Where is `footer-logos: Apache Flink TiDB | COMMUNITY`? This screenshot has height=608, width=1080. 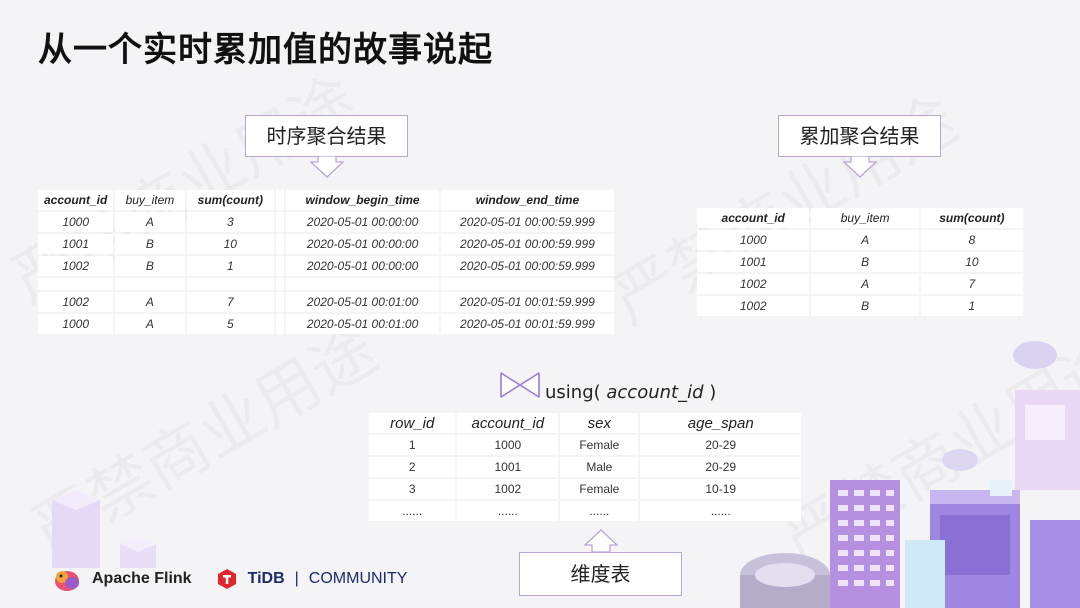 footer-logos: Apache Flink TiDB | COMMUNITY is located at coordinates (229, 579).